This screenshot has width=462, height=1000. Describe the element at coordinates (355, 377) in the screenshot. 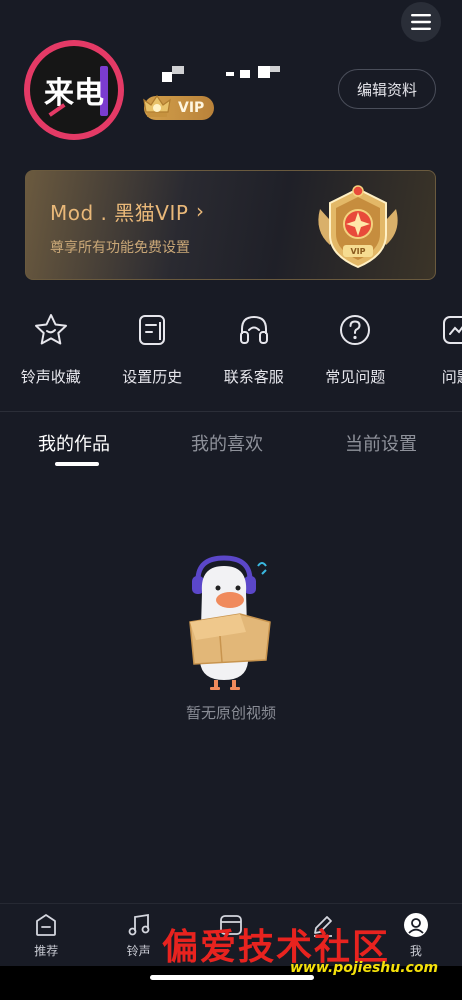

I see `quick-action-label: 常见问题` at that location.